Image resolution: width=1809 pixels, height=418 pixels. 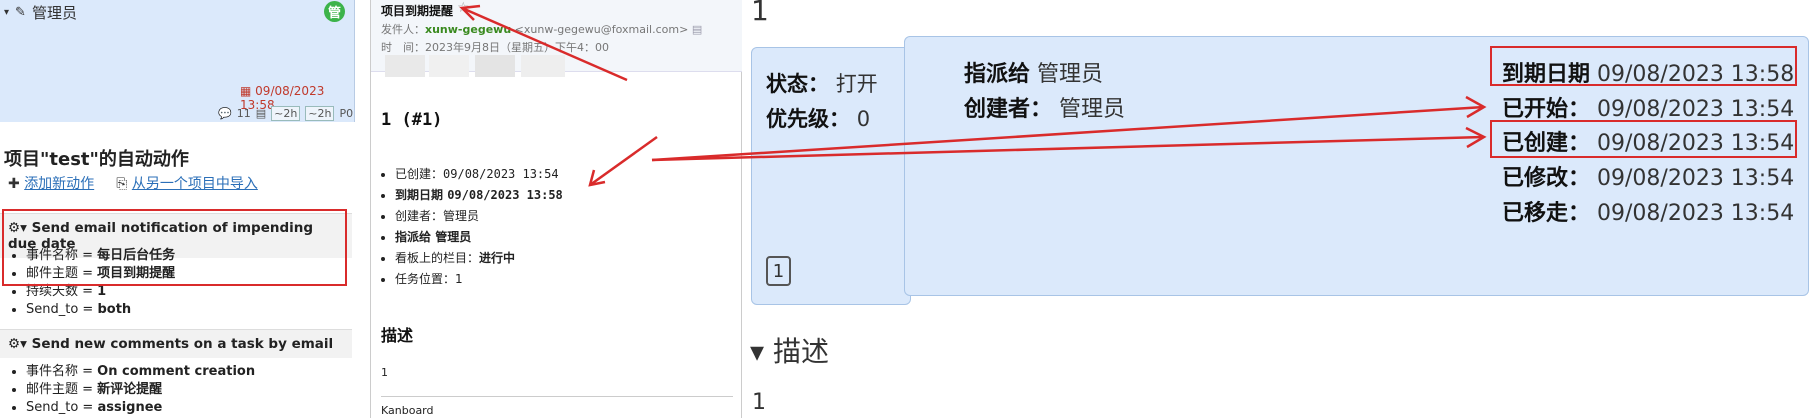 What do you see at coordinates (601, 29) in the screenshot?
I see `sender-address: <xunw-gegewu@foxmail.com>` at bounding box center [601, 29].